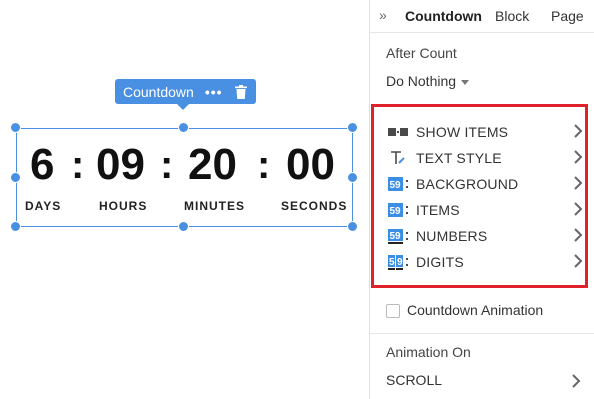 The height and width of the screenshot is (399, 594). I want to click on countdown-animation-label: Countdown Animation, so click(475, 310).